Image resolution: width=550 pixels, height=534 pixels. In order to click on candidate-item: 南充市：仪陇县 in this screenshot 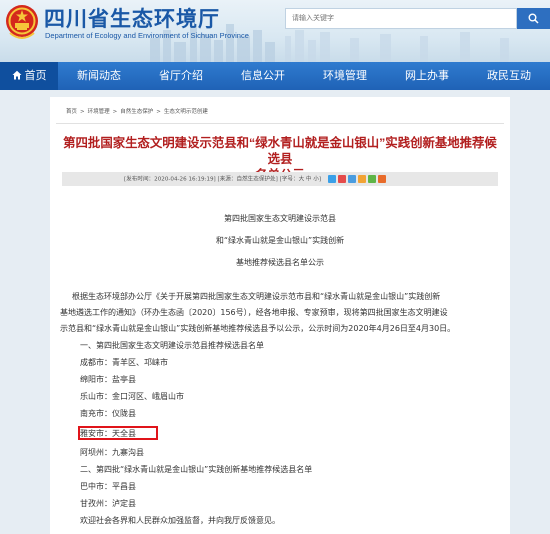, I will do `click(108, 413)`.